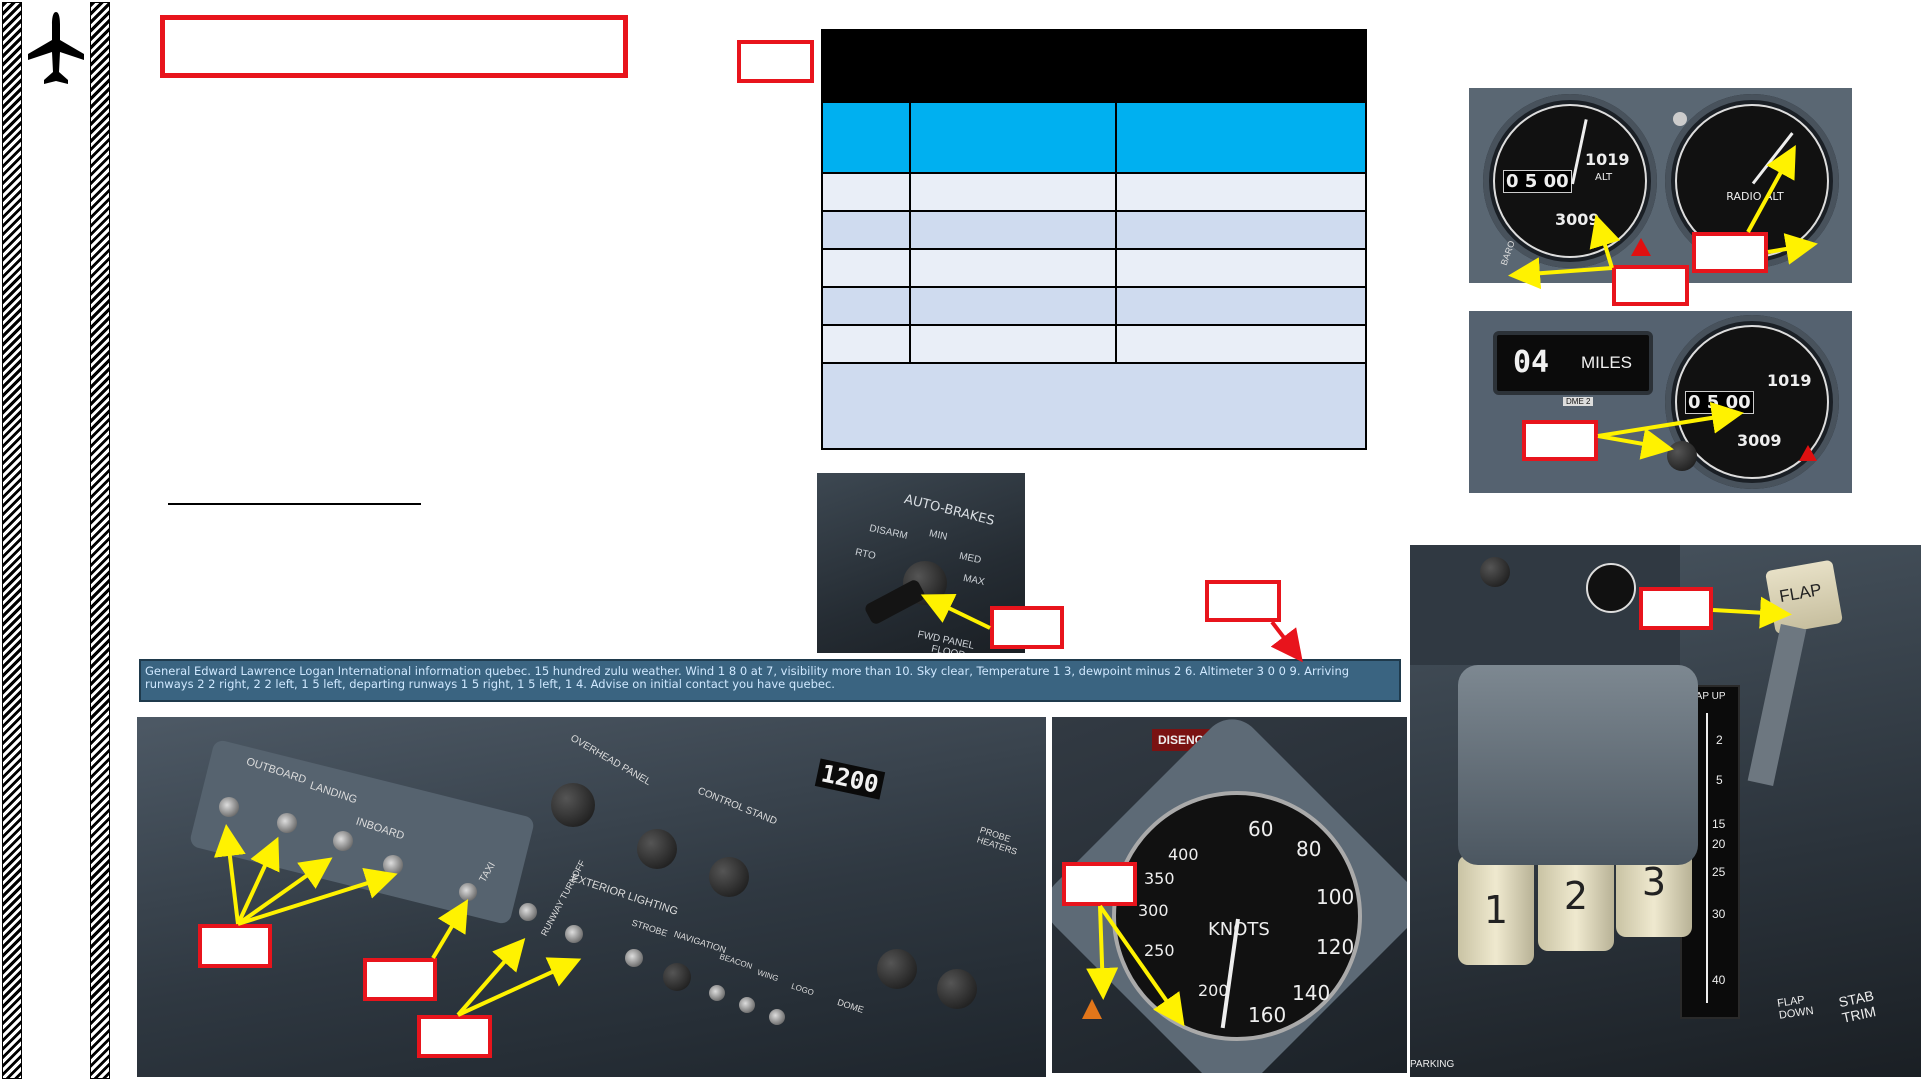 This screenshot has width=1921, height=1081. What do you see at coordinates (229, 807) in the screenshot?
I see `outboard-left-switch` at bounding box center [229, 807].